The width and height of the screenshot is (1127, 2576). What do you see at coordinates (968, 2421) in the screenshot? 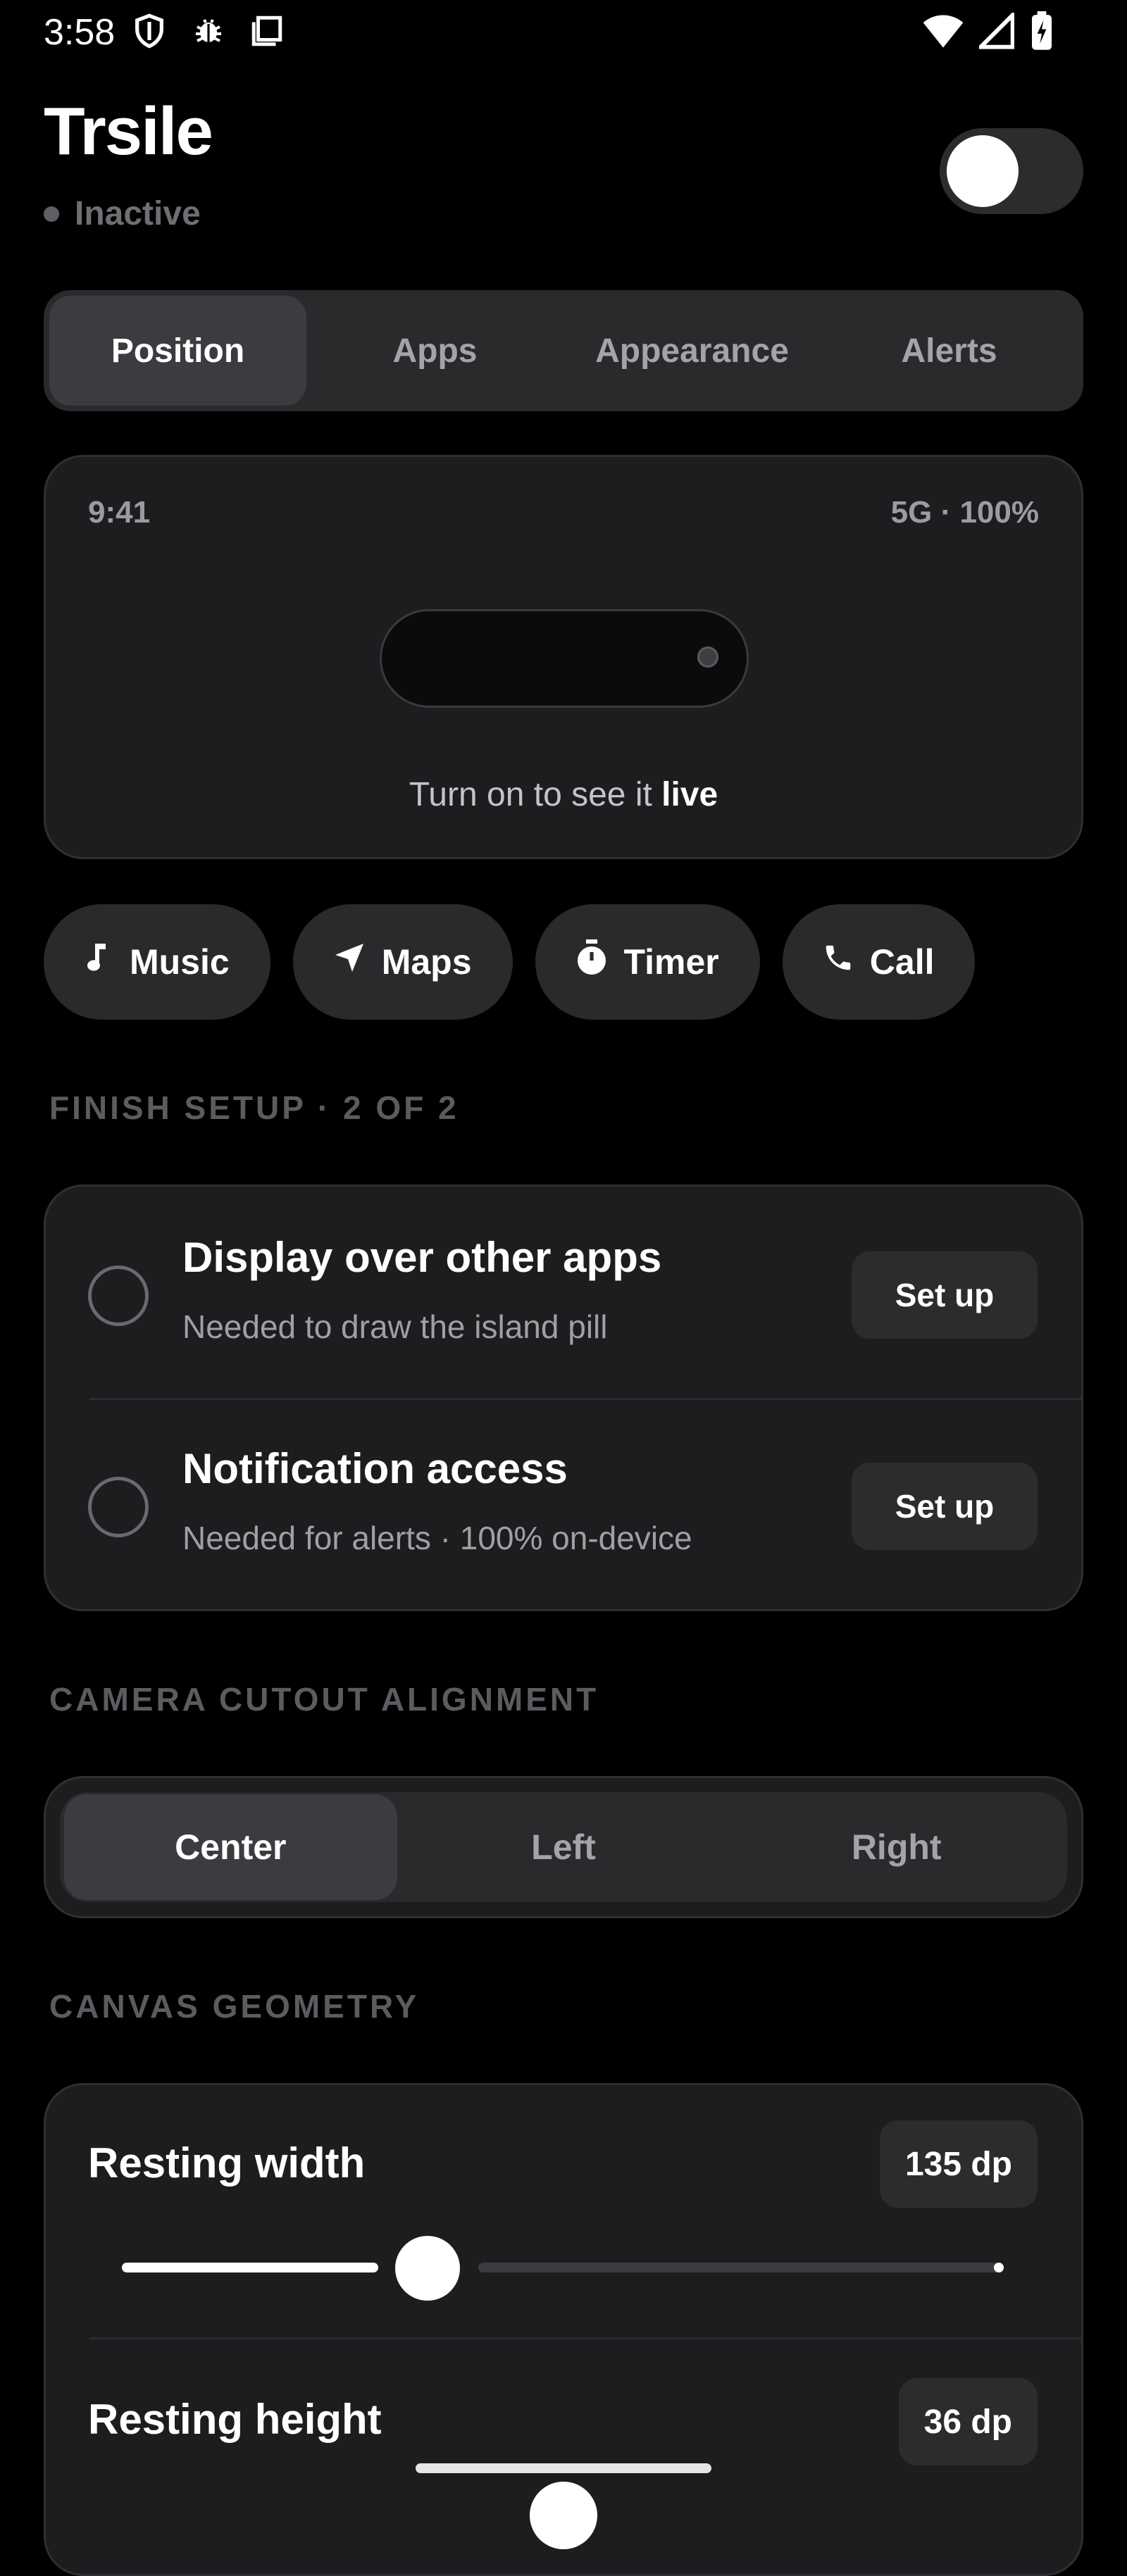
I see `resting-height-value: 36 dp` at bounding box center [968, 2421].